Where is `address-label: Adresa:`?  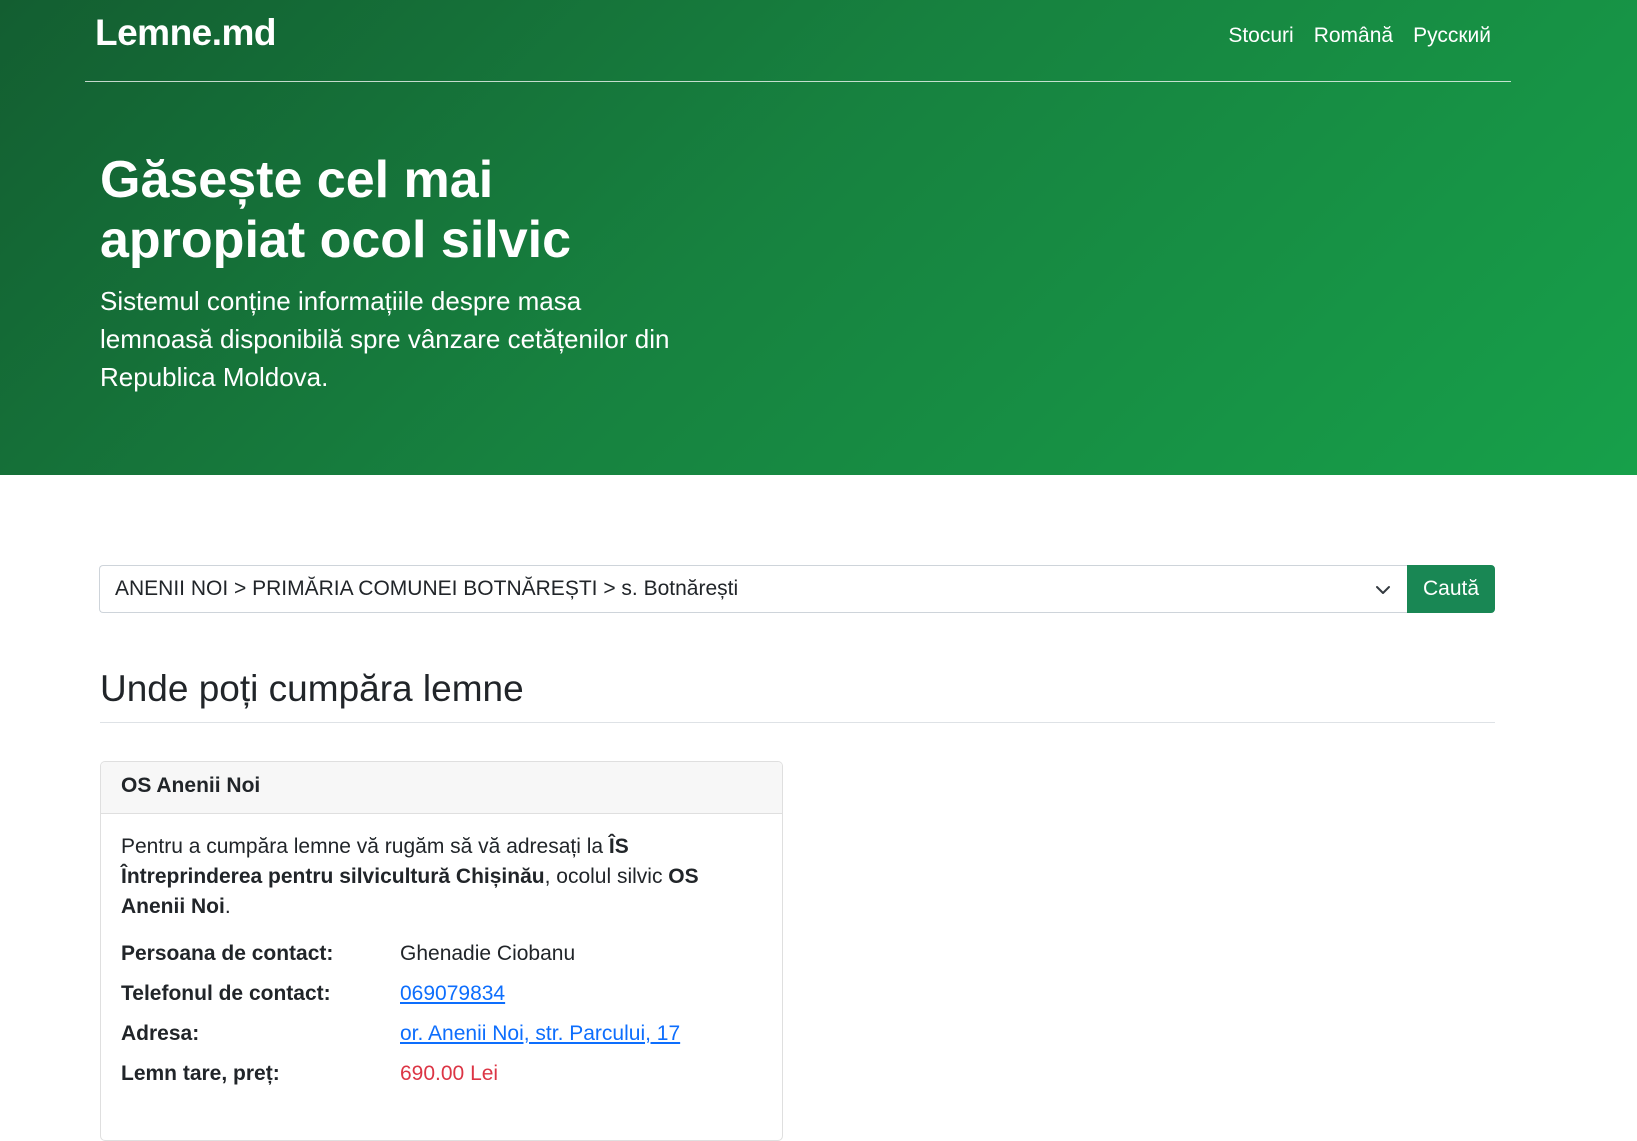 address-label: Adresa: is located at coordinates (160, 1033).